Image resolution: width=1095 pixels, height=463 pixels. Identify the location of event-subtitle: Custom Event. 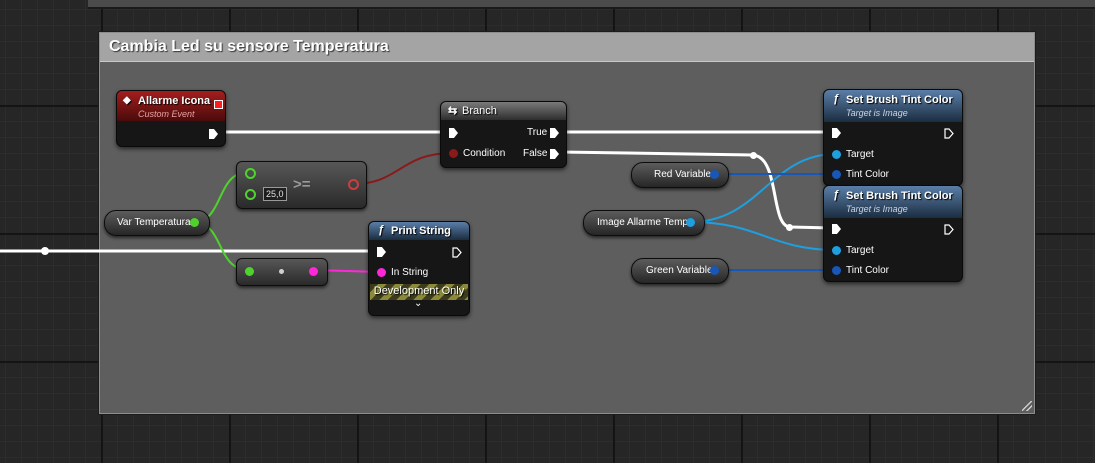
(166, 114).